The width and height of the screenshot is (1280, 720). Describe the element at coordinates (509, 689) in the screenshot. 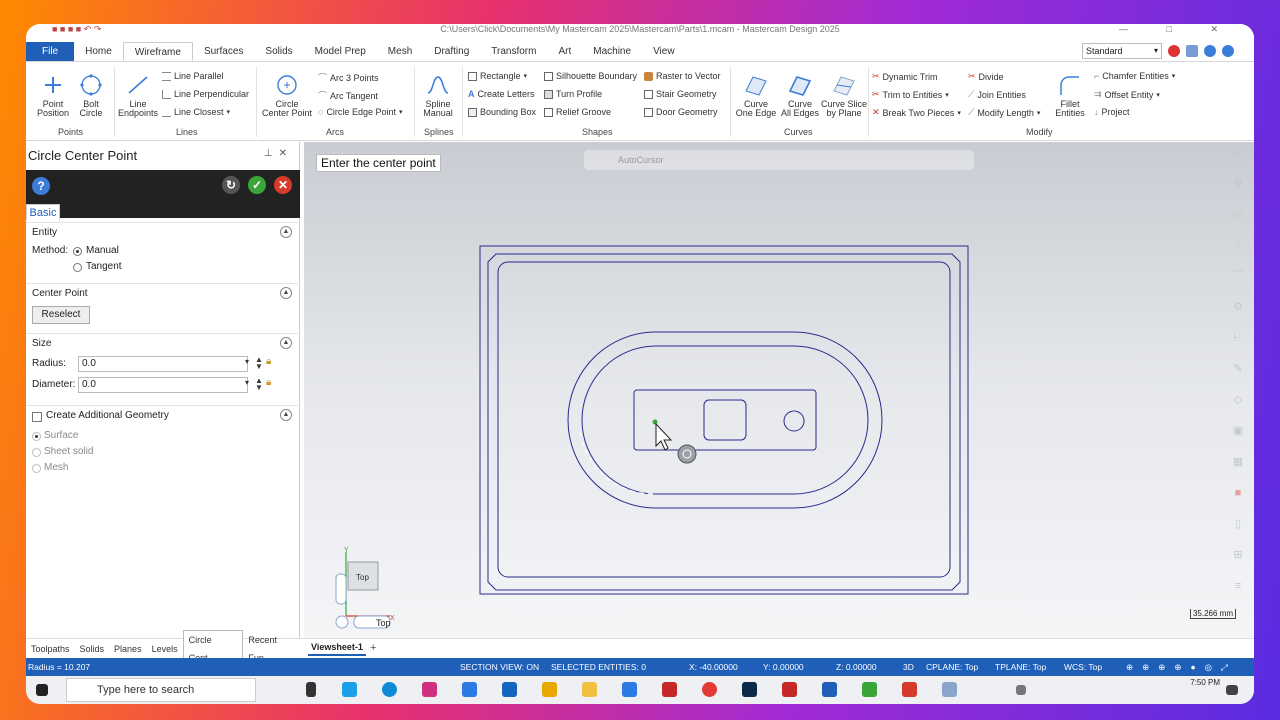

I see `outlook-icon` at that location.